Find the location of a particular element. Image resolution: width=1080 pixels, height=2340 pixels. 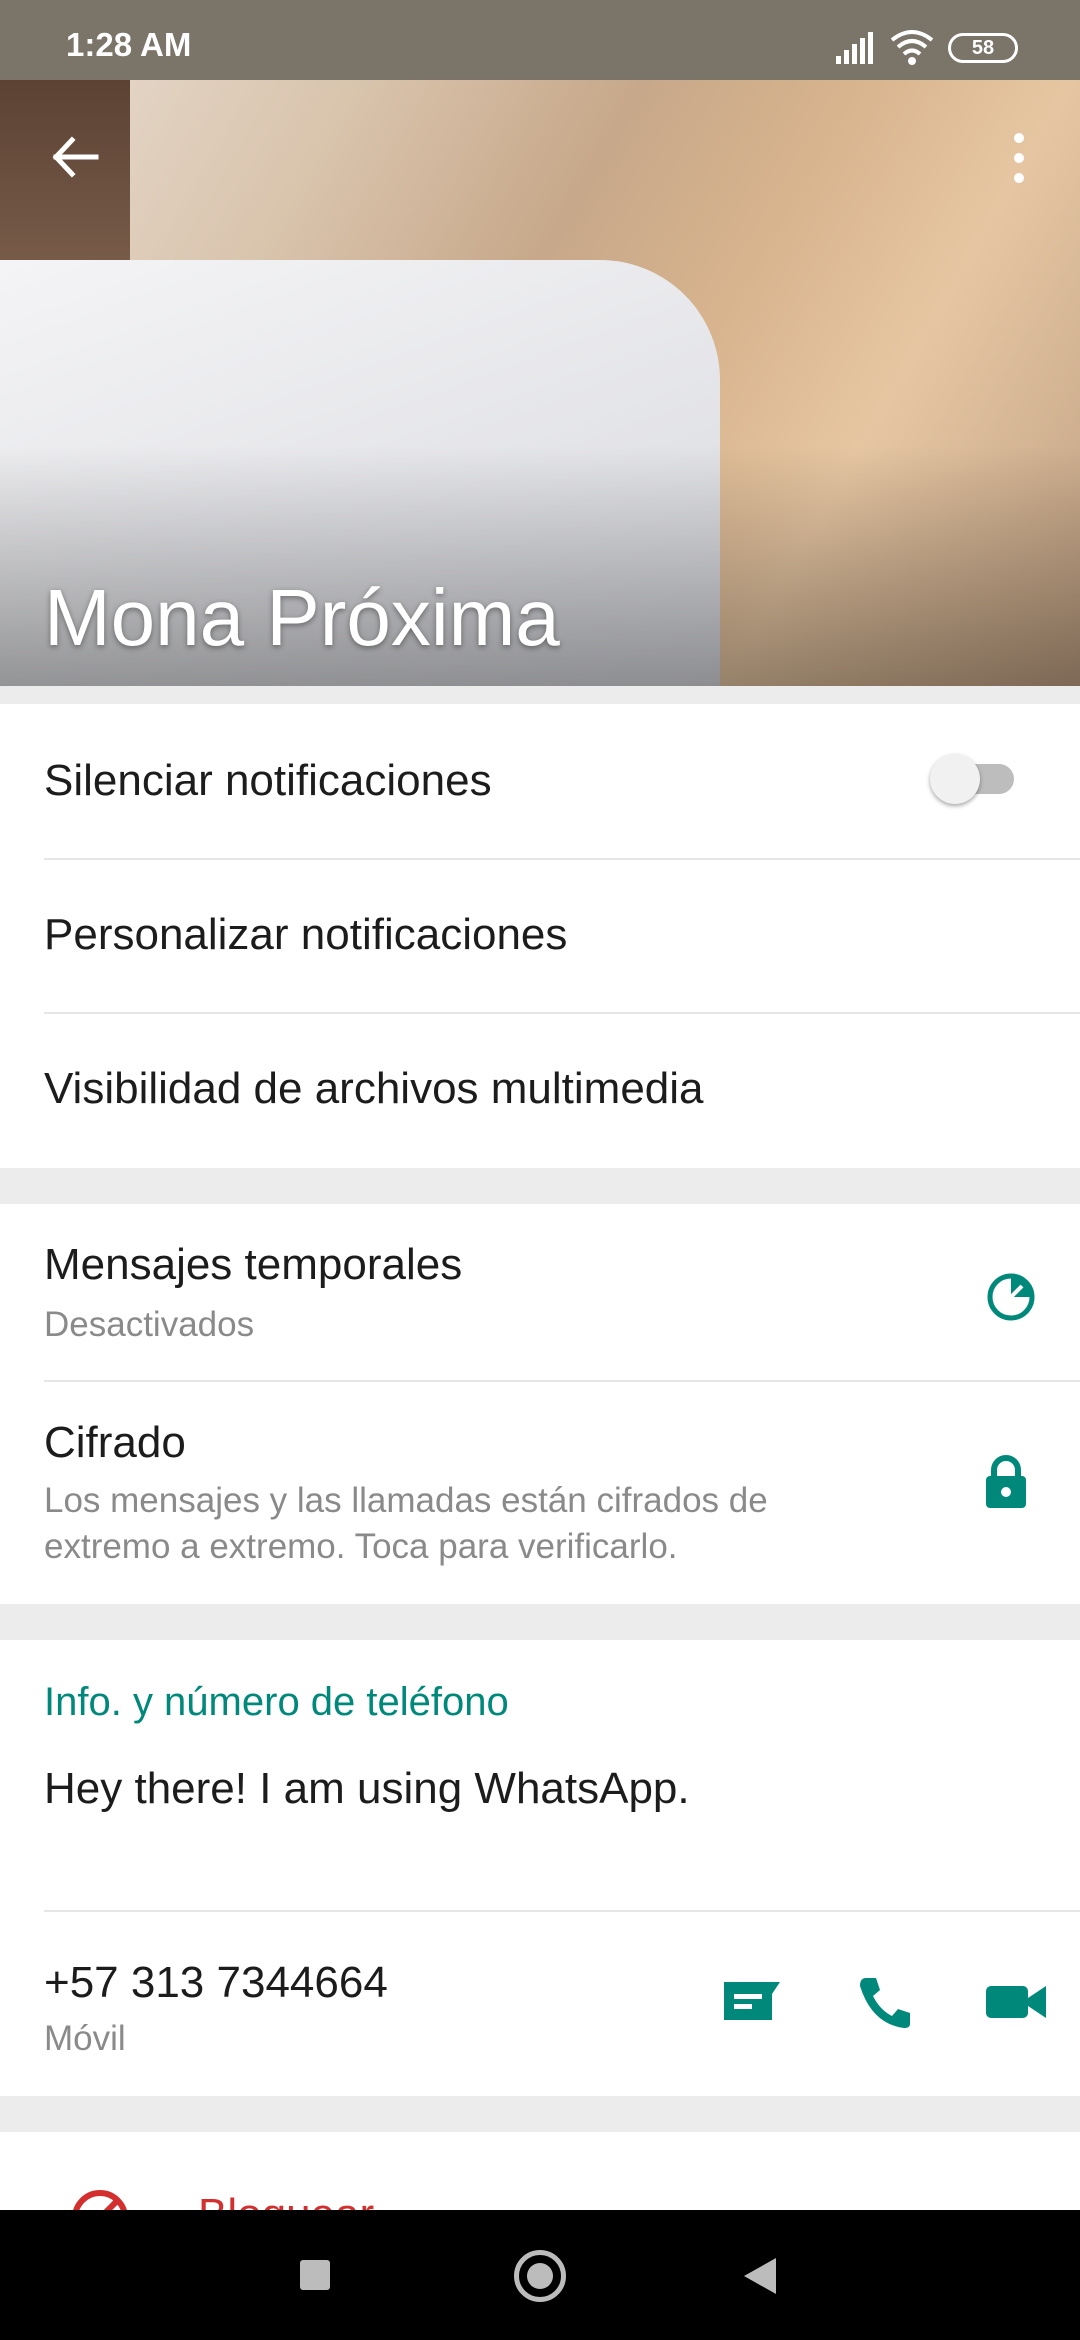

system-nav-bar is located at coordinates (540, 2275).